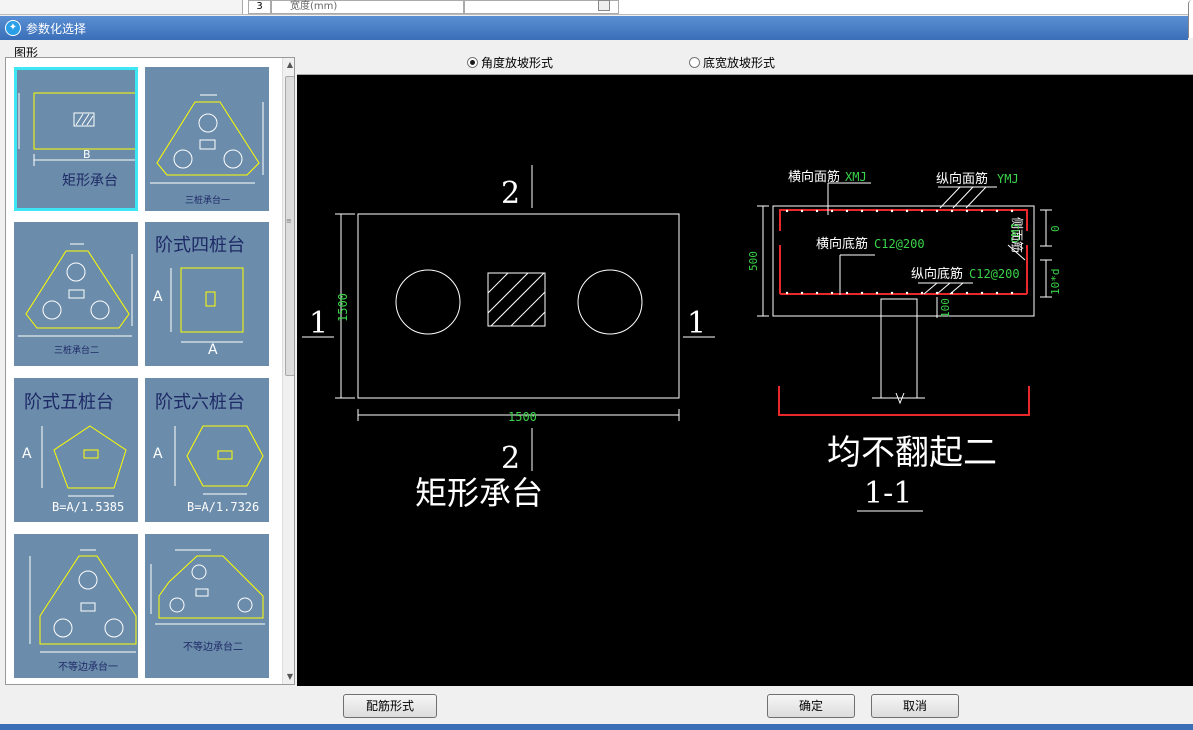 Image resolution: width=1193 pixels, height=730 pixels. I want to click on row-name: 宽度(mm), so click(367, 7).